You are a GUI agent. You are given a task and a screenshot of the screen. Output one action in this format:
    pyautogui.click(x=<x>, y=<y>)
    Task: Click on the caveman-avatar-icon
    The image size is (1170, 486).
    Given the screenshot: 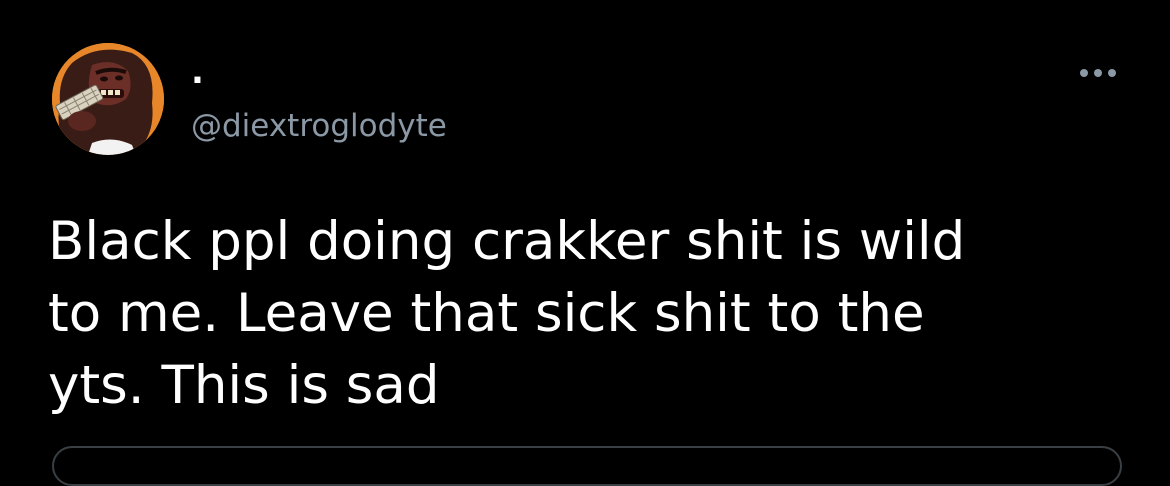 What is the action you would take?
    pyautogui.click(x=108, y=99)
    